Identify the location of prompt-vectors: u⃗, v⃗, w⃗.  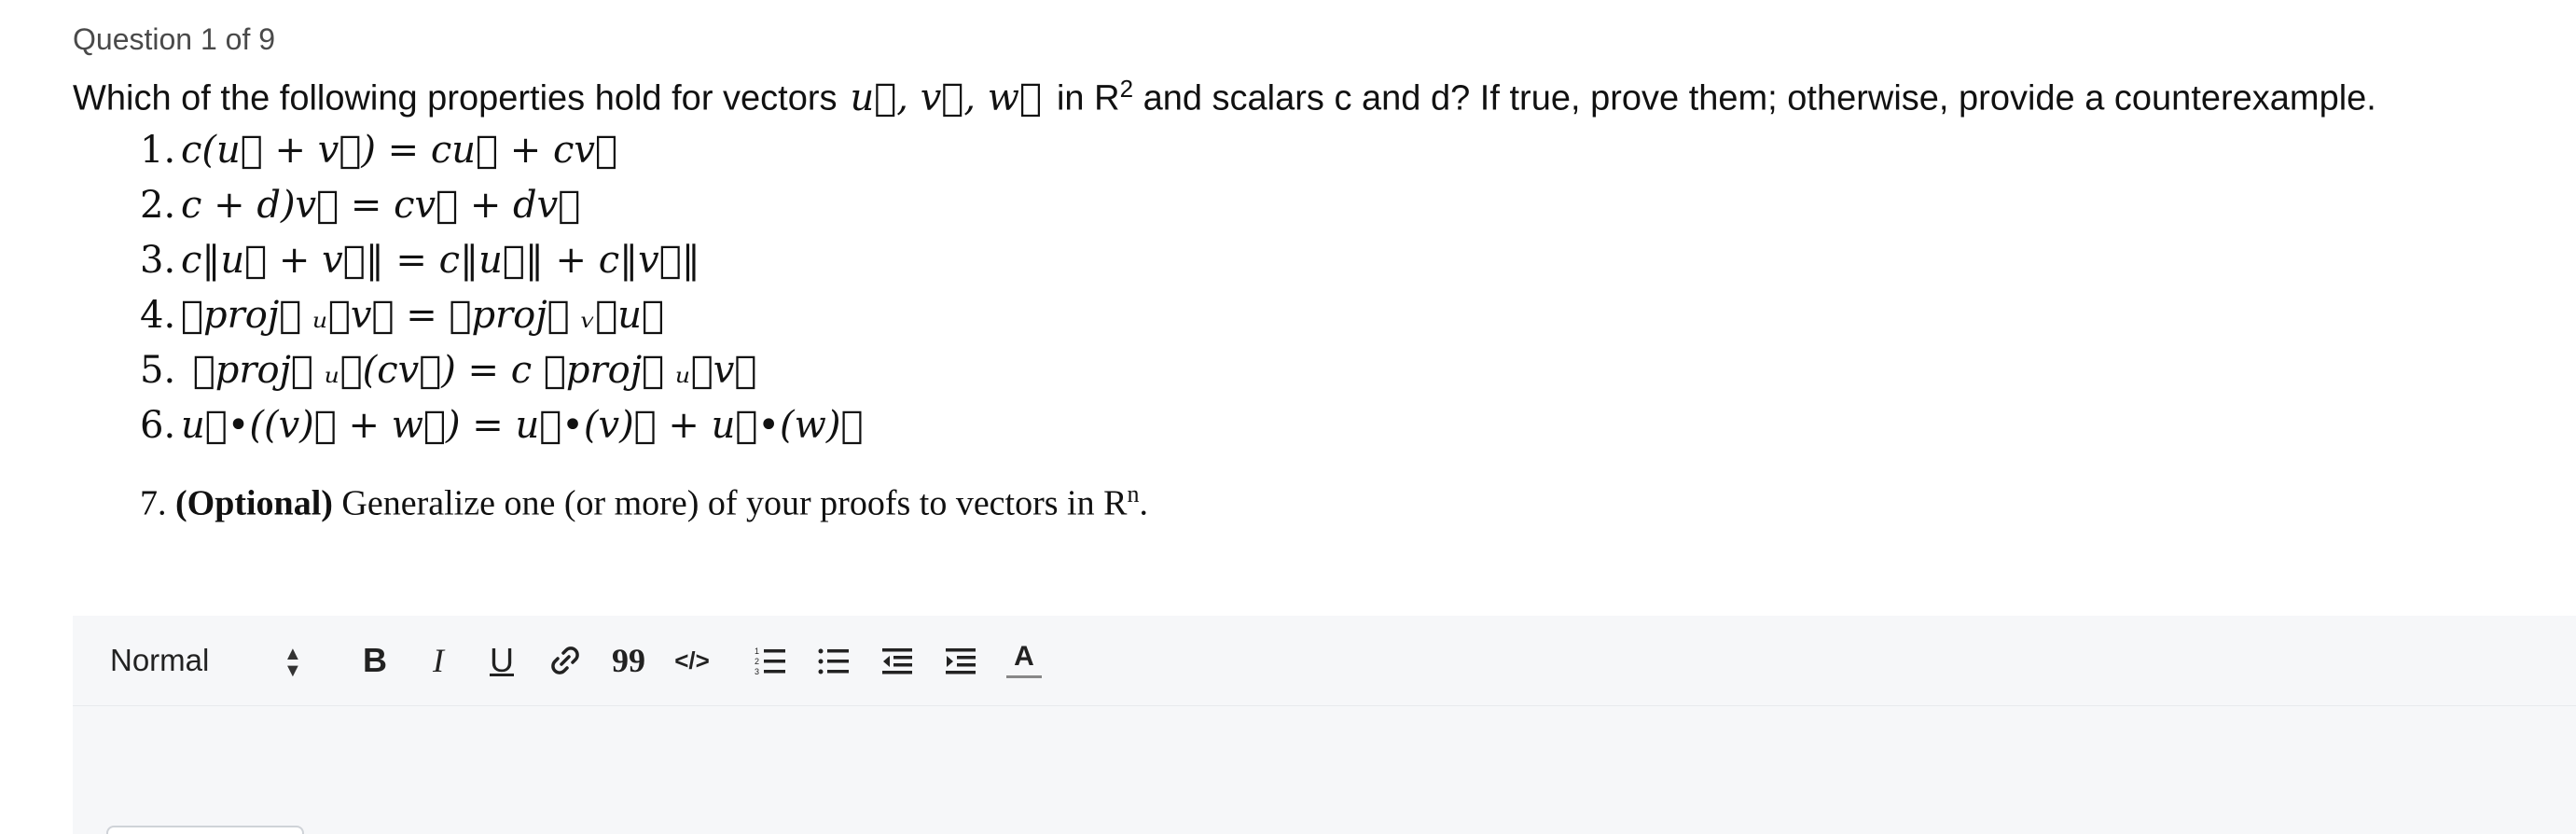
(946, 97).